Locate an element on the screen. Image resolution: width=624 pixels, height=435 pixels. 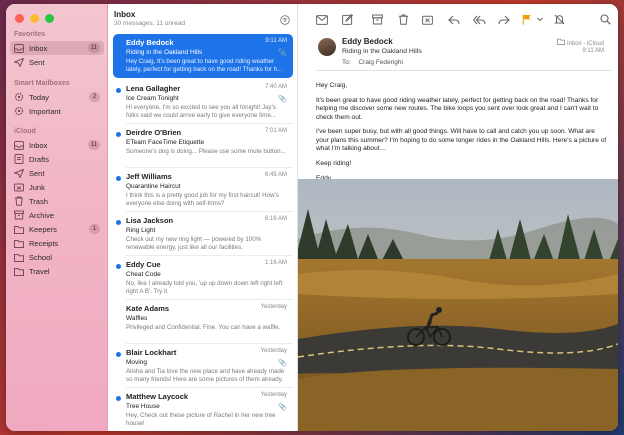
sidebar-item-label: Trash is located at coordinates (38, 201).